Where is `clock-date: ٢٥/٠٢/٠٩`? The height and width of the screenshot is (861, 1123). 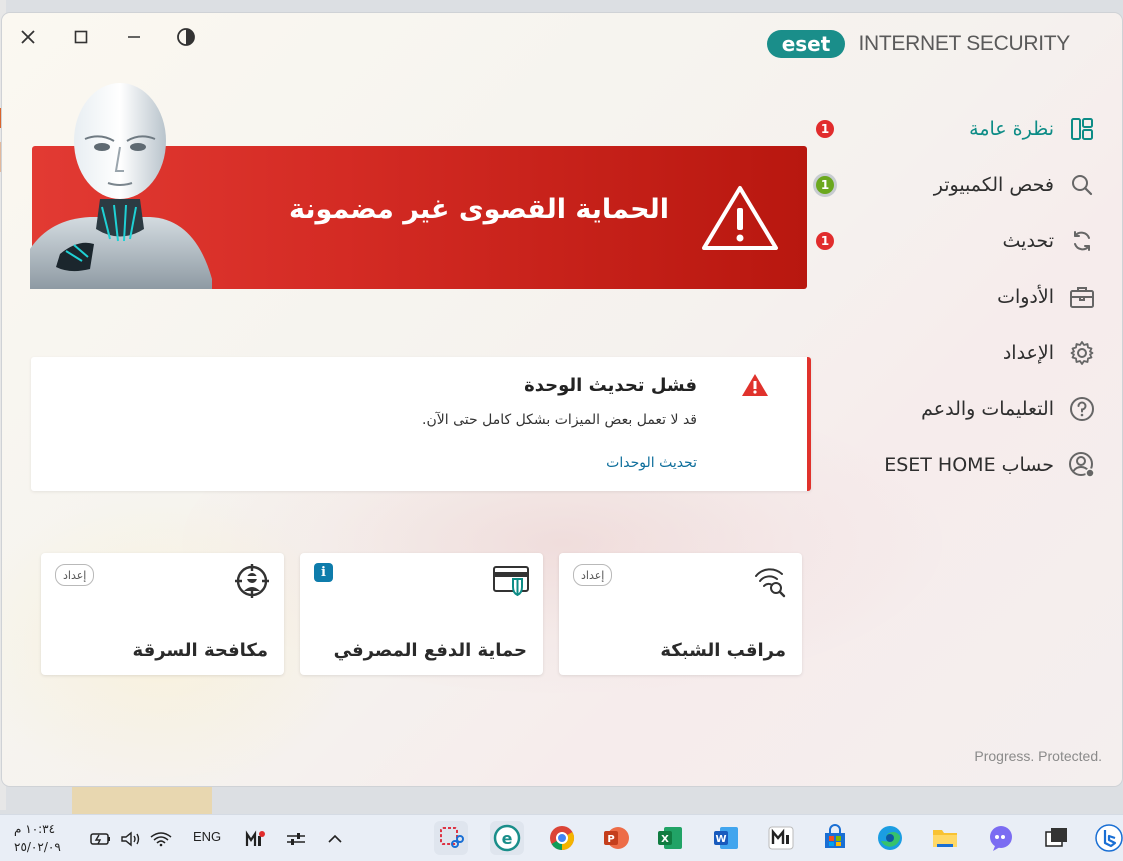 clock-date: ٢٥/٠٢/٠٩ is located at coordinates (37, 847).